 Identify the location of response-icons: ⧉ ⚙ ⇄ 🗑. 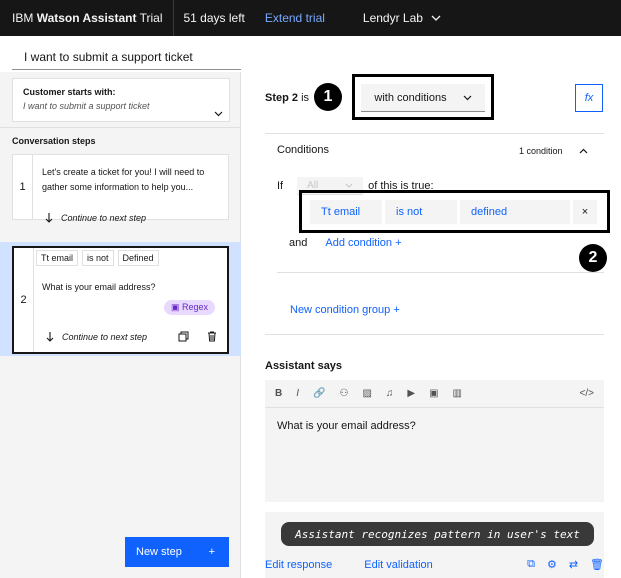
(565, 564).